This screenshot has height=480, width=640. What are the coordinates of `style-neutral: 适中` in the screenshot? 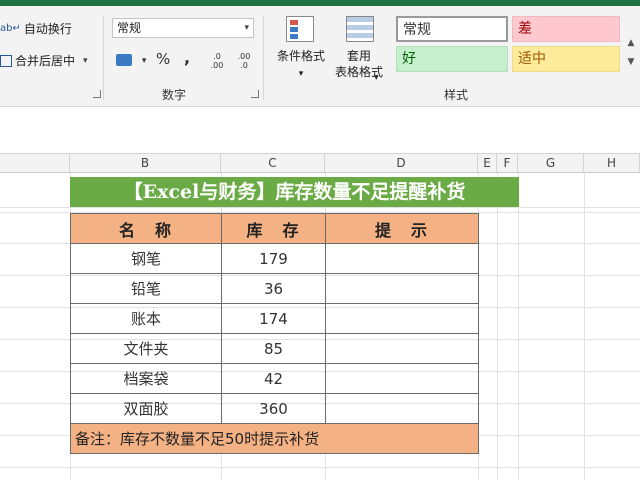 It's located at (566, 59).